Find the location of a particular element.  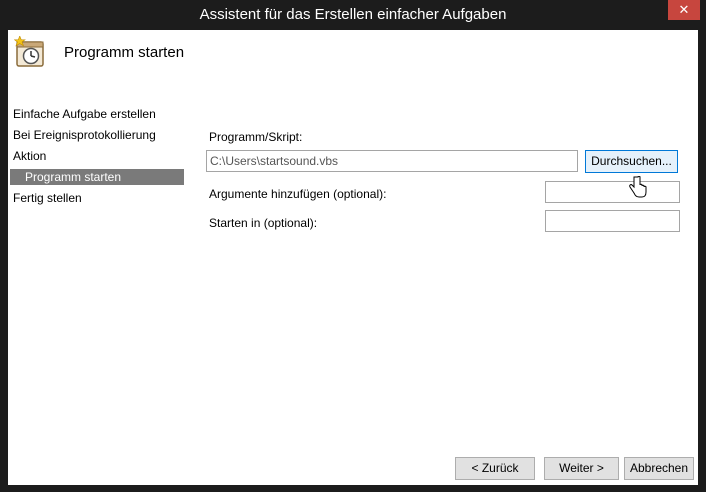

nav-step-create-task: Einfache Aufgabe erstellen is located at coordinates (84, 114).